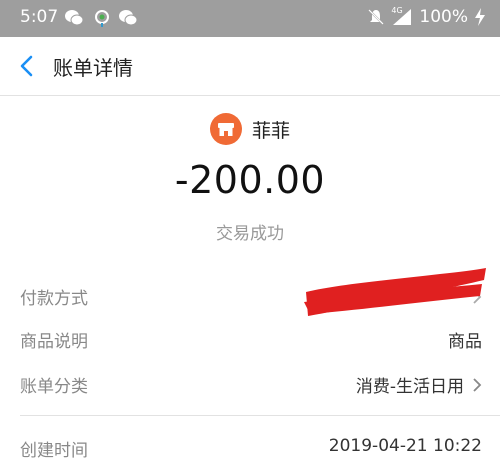 Image resolution: width=500 pixels, height=469 pixels. What do you see at coordinates (250, 129) in the screenshot?
I see `merchant-info: 菲菲` at bounding box center [250, 129].